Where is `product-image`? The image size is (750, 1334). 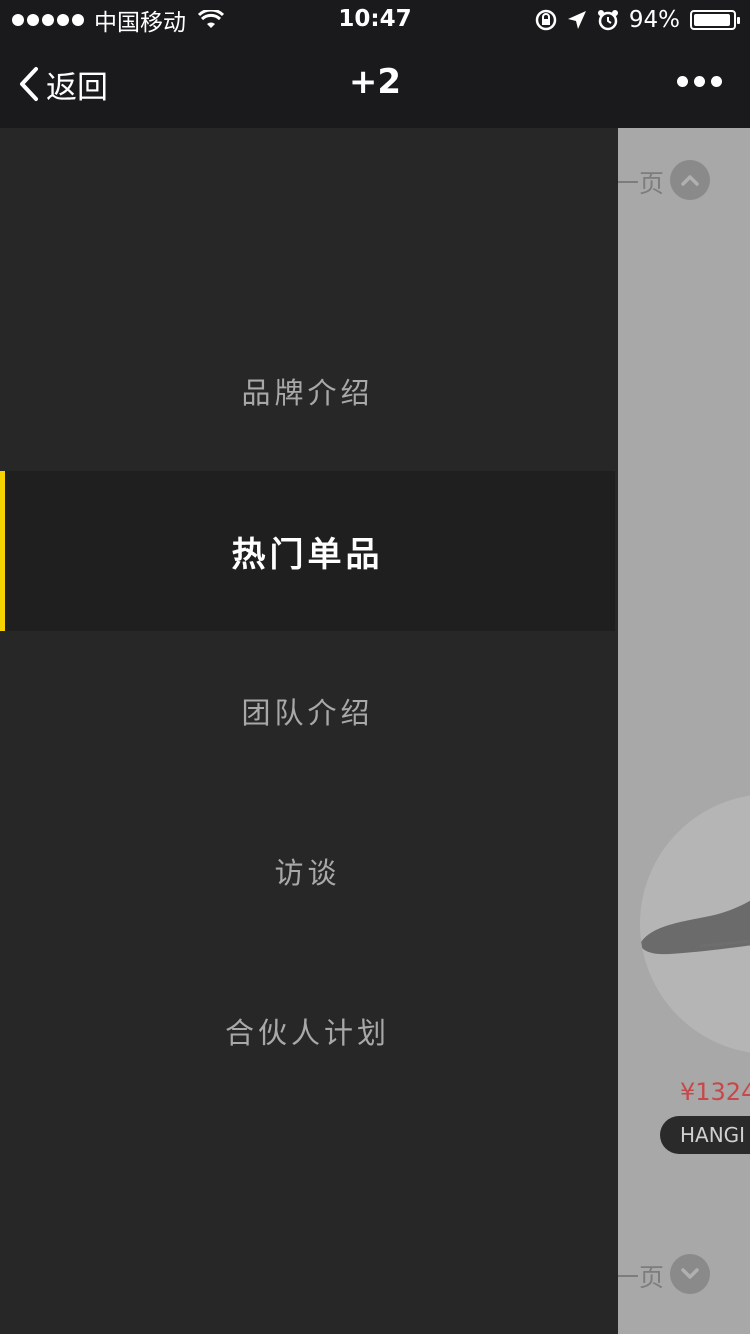
product-image is located at coordinates (695, 924).